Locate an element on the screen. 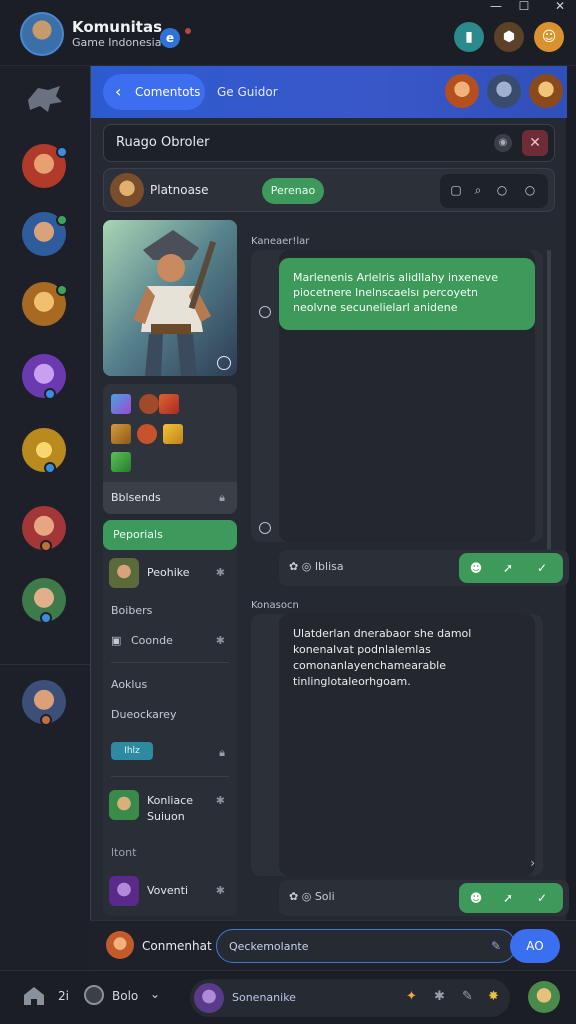  inventory-label: Bblsends is located at coordinates (136, 497).